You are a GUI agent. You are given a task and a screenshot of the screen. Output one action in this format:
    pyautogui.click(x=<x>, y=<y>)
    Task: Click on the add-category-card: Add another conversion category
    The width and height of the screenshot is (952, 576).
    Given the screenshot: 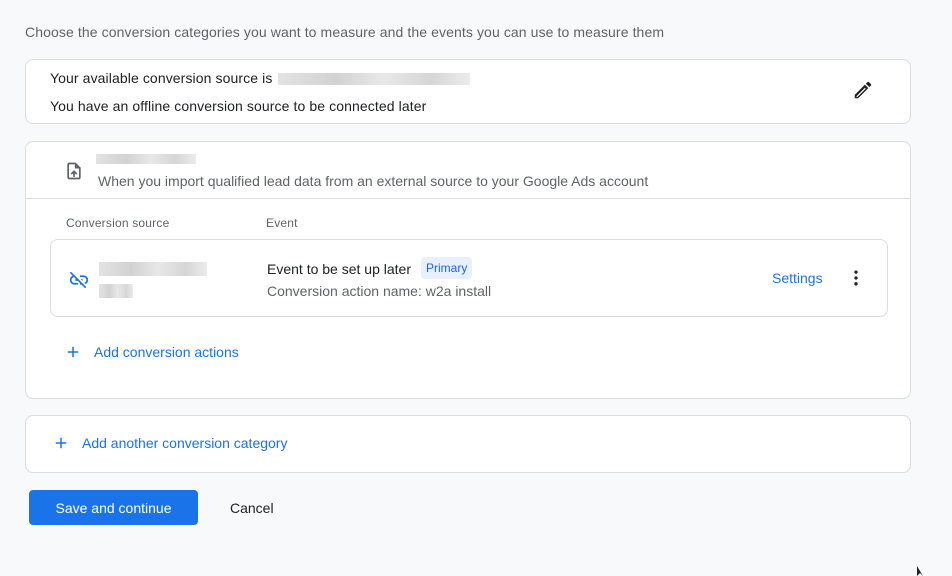 What is the action you would take?
    pyautogui.click(x=468, y=444)
    